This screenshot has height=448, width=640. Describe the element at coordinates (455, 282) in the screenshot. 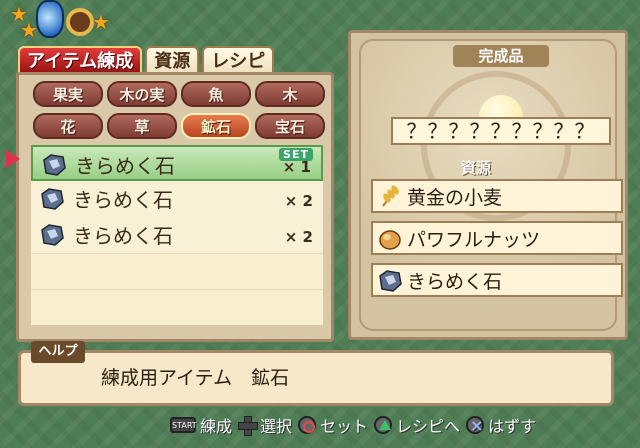

I see `resource-name: きらめく石` at that location.